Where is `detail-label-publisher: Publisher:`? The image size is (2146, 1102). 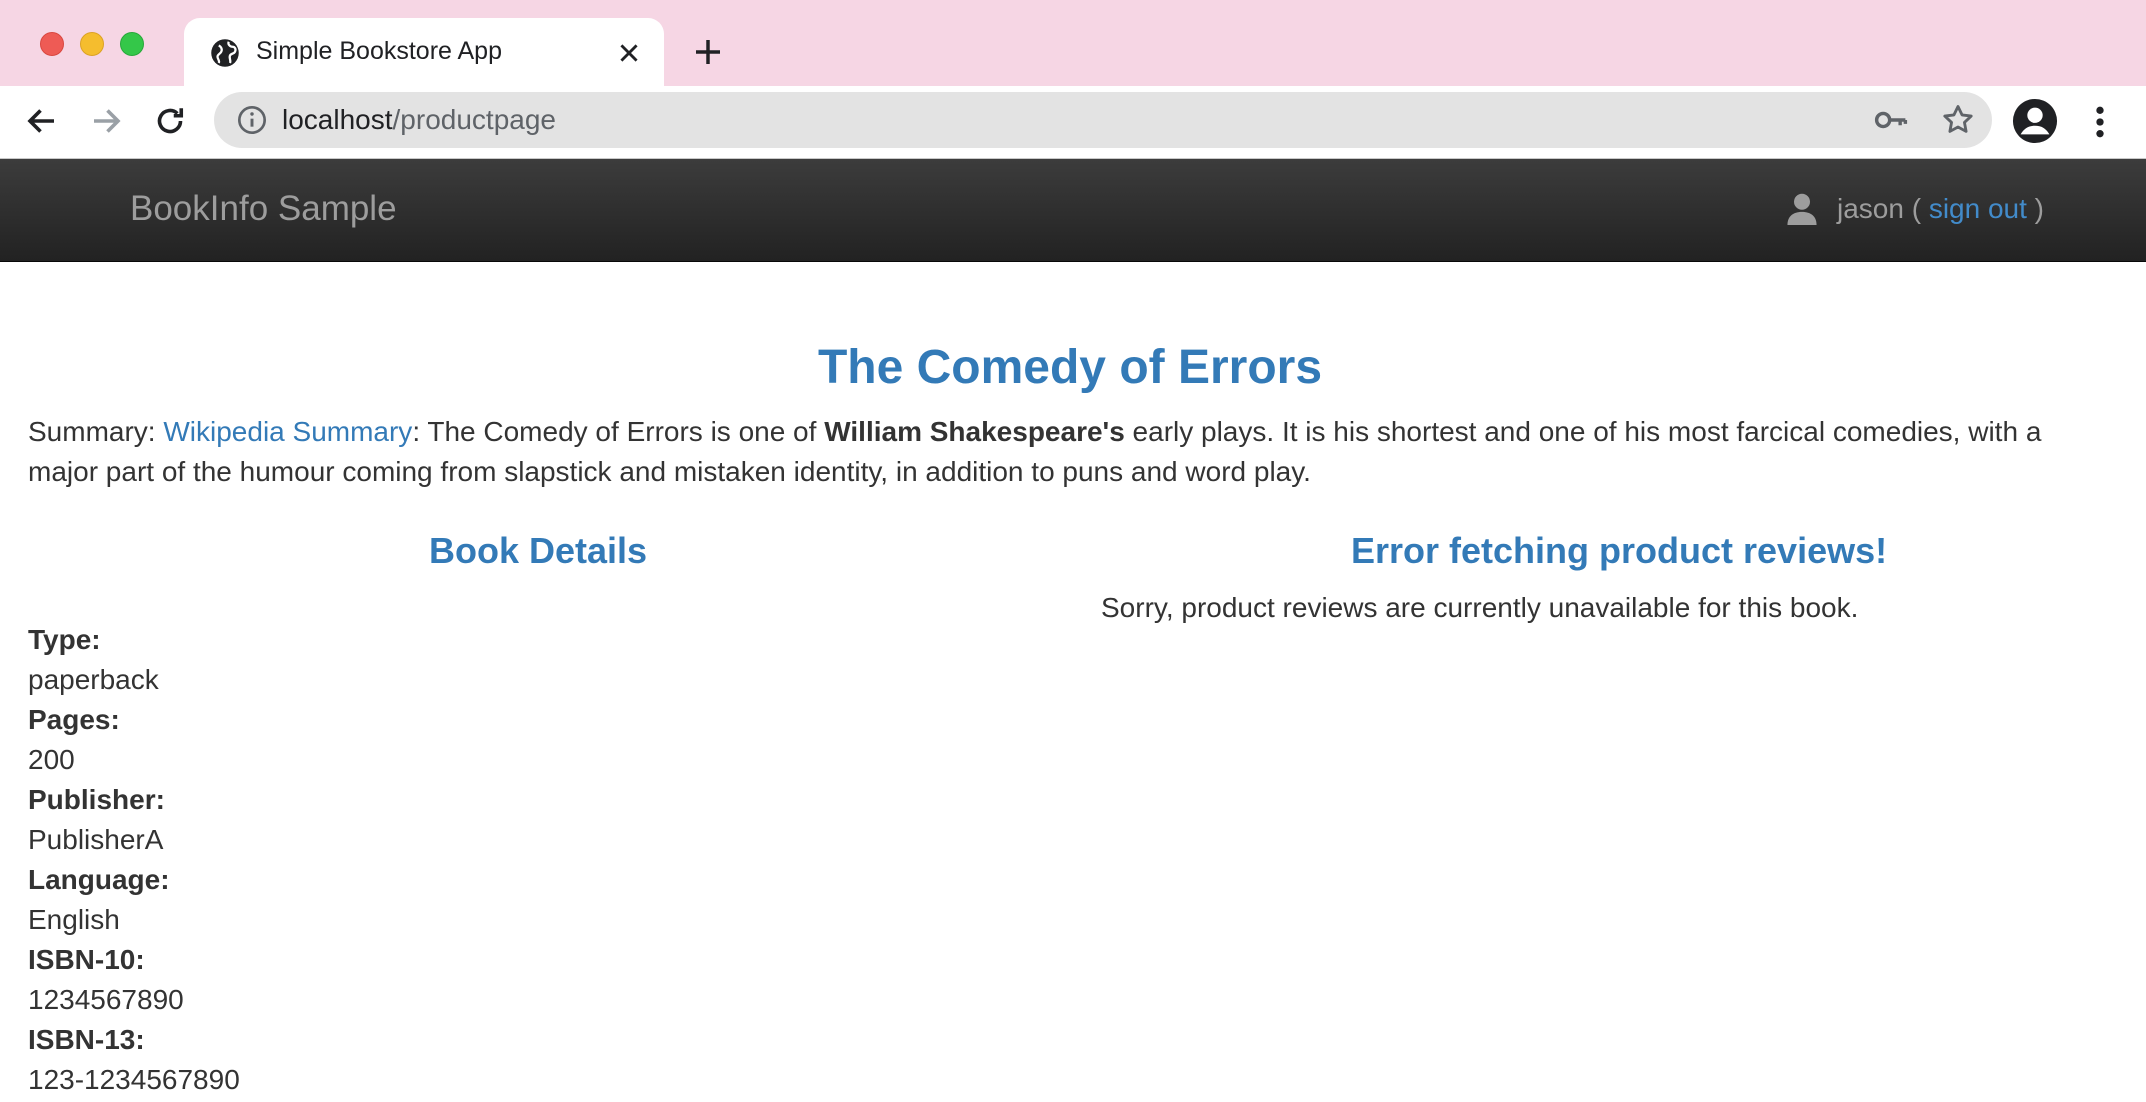 detail-label-publisher: Publisher: is located at coordinates (96, 799).